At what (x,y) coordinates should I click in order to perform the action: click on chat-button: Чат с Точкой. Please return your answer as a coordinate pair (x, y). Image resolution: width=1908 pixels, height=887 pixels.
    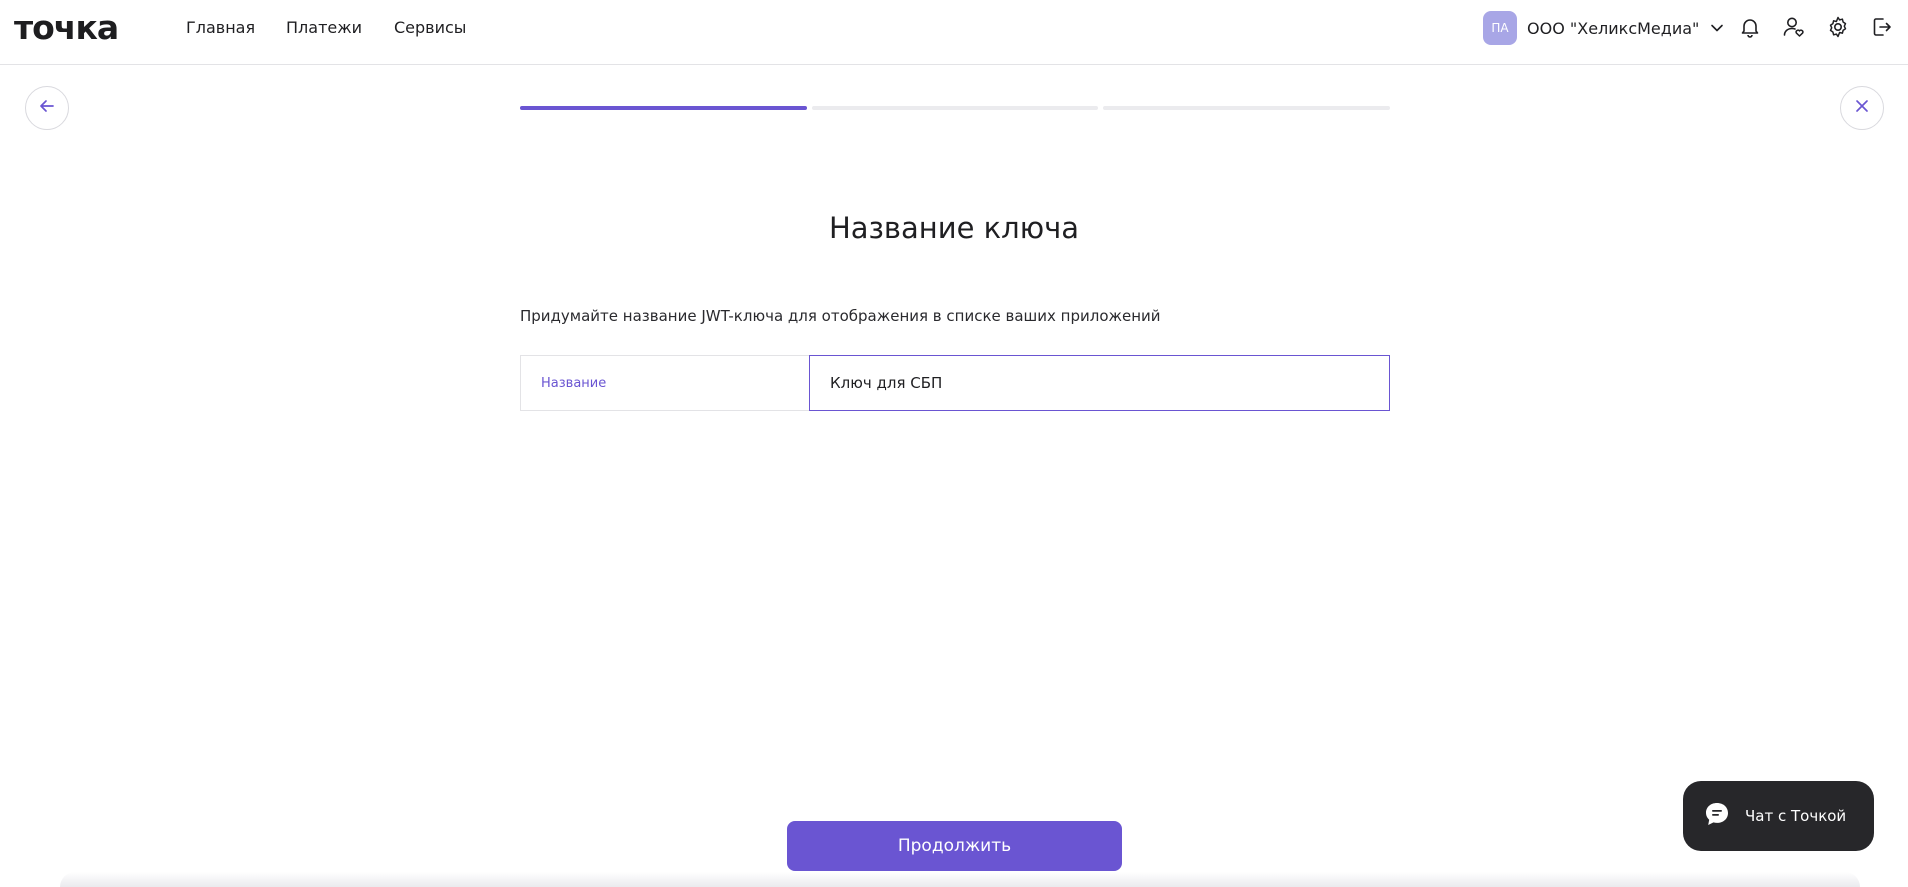
    Looking at the image, I should click on (1778, 816).